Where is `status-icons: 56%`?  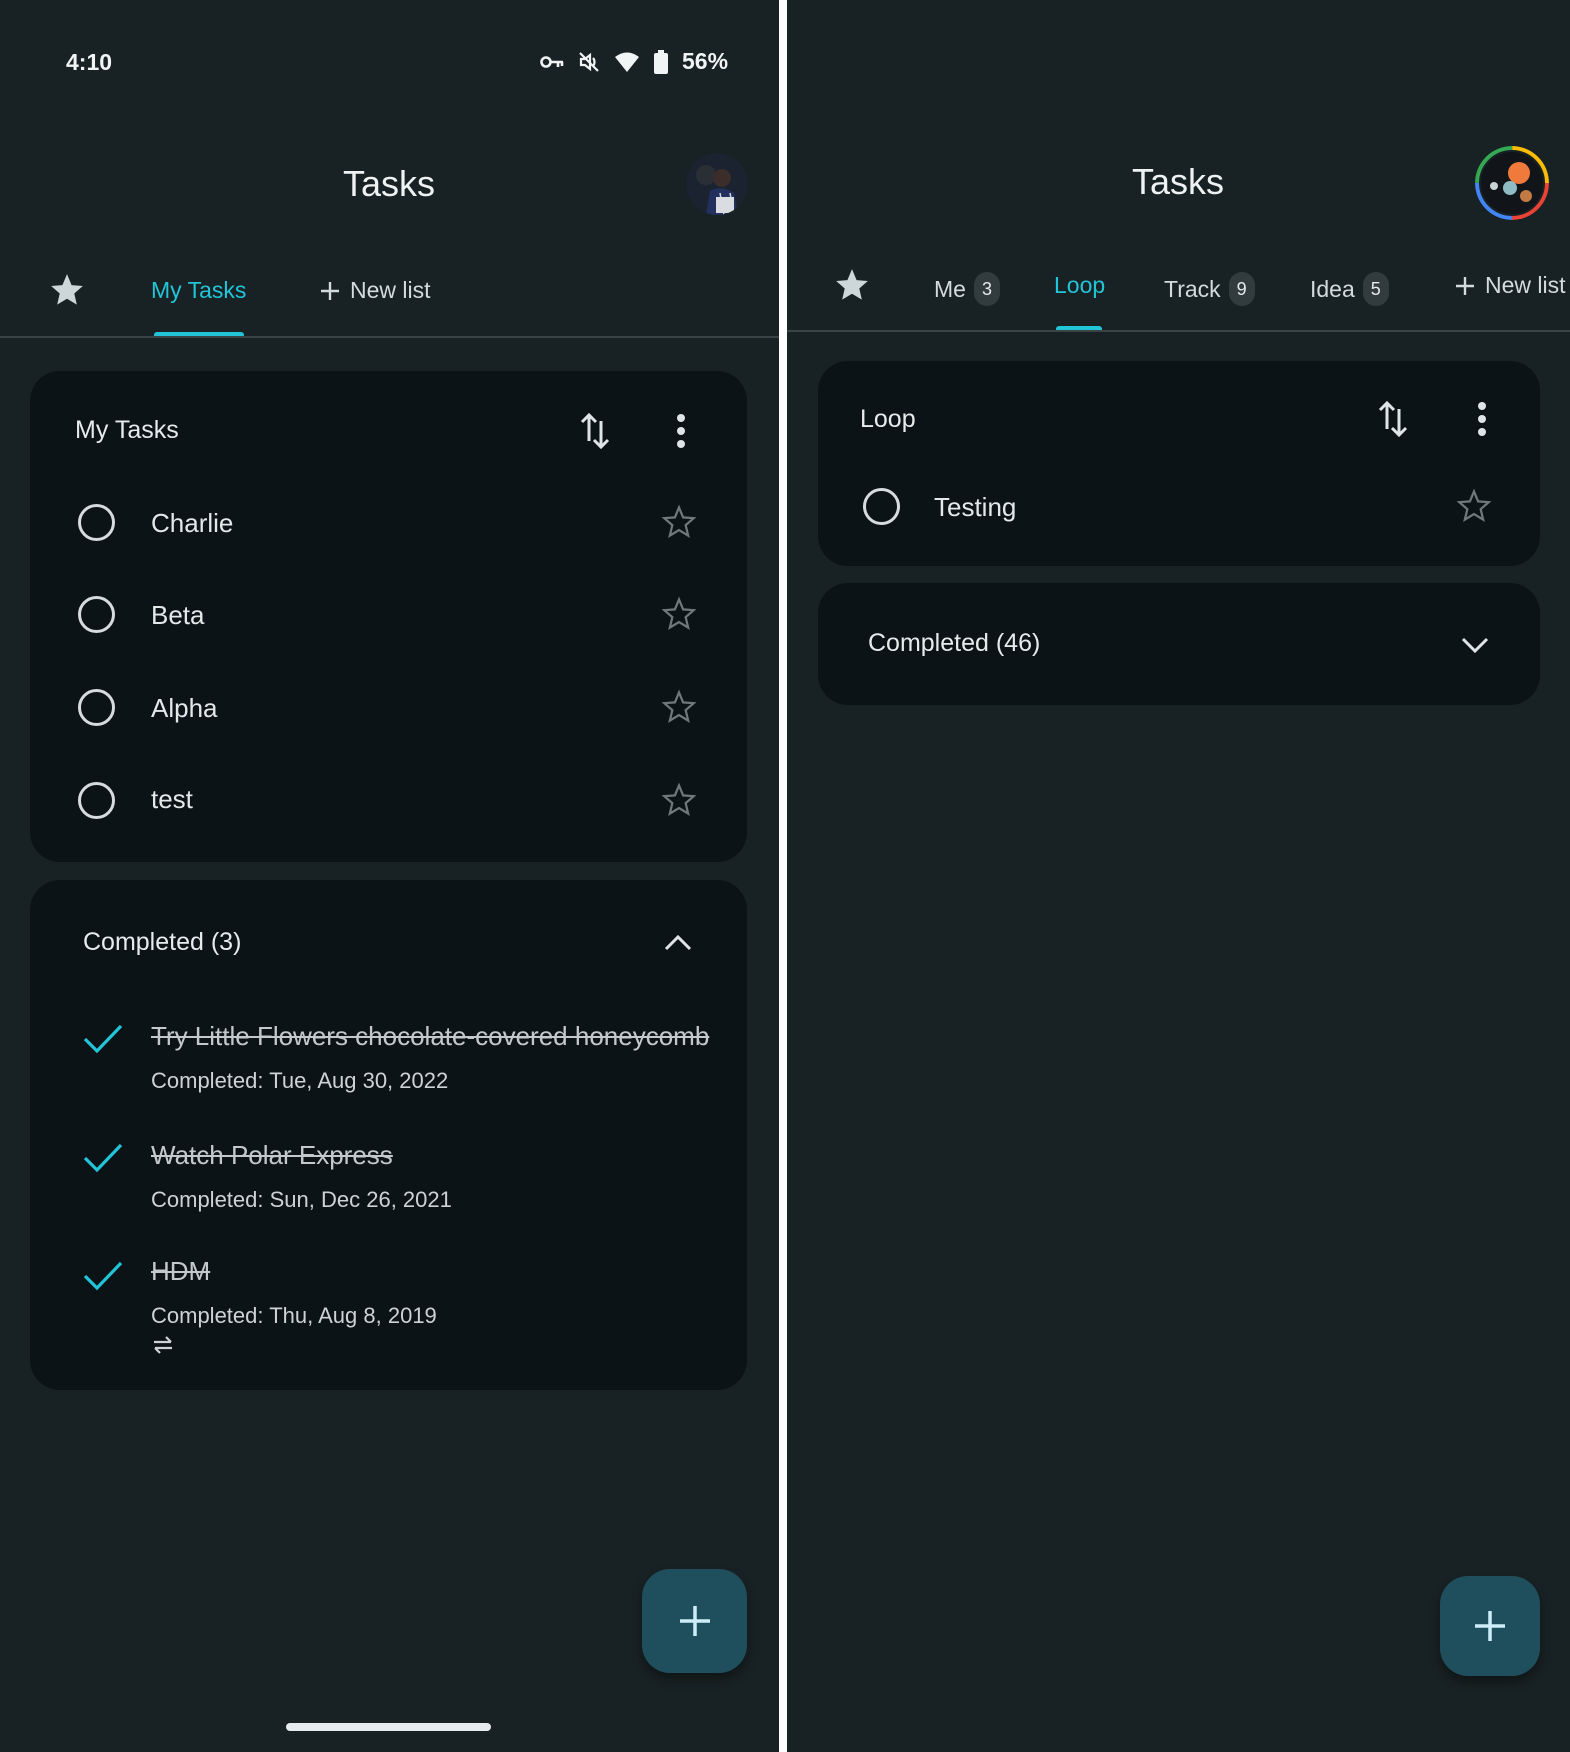 status-icons: 56% is located at coordinates (634, 61).